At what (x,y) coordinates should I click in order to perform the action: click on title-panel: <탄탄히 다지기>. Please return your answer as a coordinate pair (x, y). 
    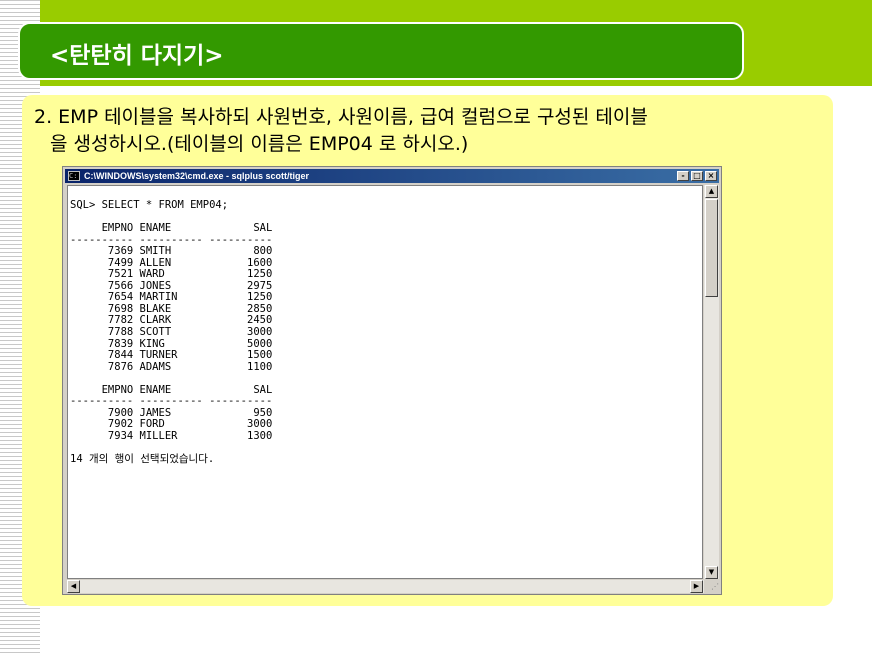
    Looking at the image, I should click on (381, 51).